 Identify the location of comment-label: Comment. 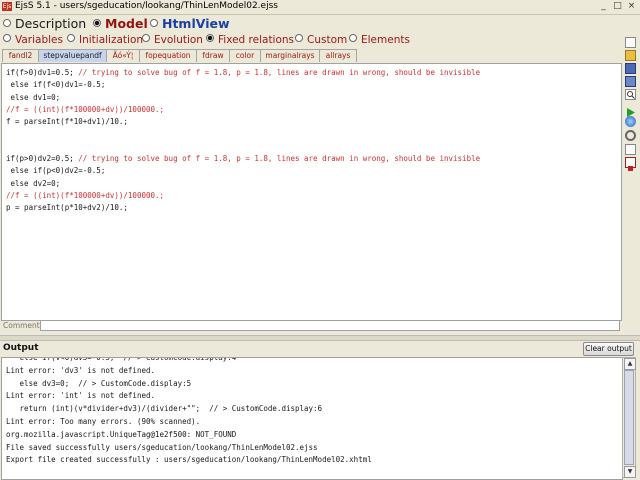
(21, 325).